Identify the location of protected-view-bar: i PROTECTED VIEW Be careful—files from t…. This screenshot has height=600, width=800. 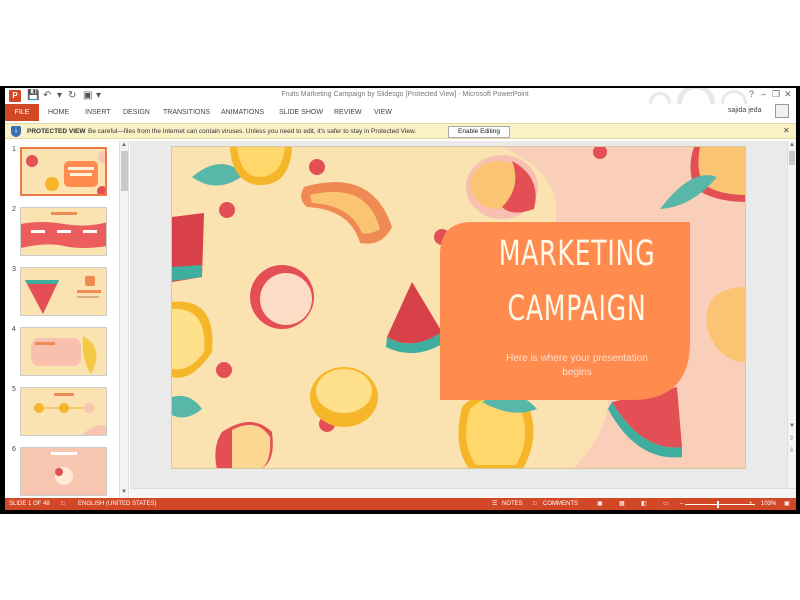
(400, 131).